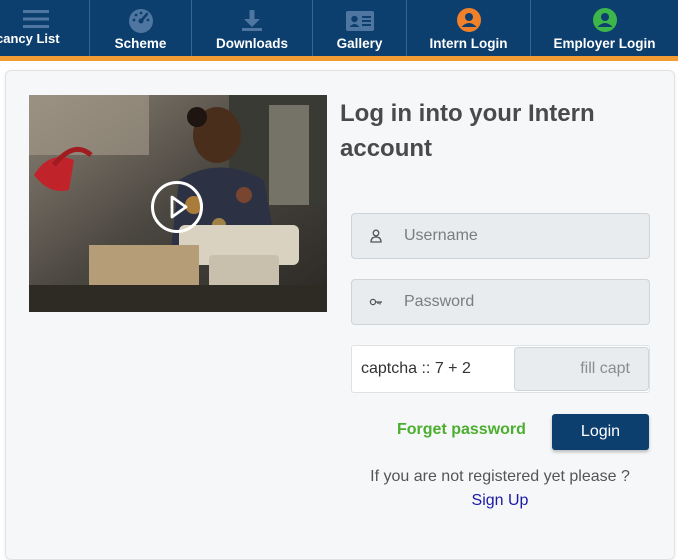  I want to click on intern-user-icon, so click(468, 20).